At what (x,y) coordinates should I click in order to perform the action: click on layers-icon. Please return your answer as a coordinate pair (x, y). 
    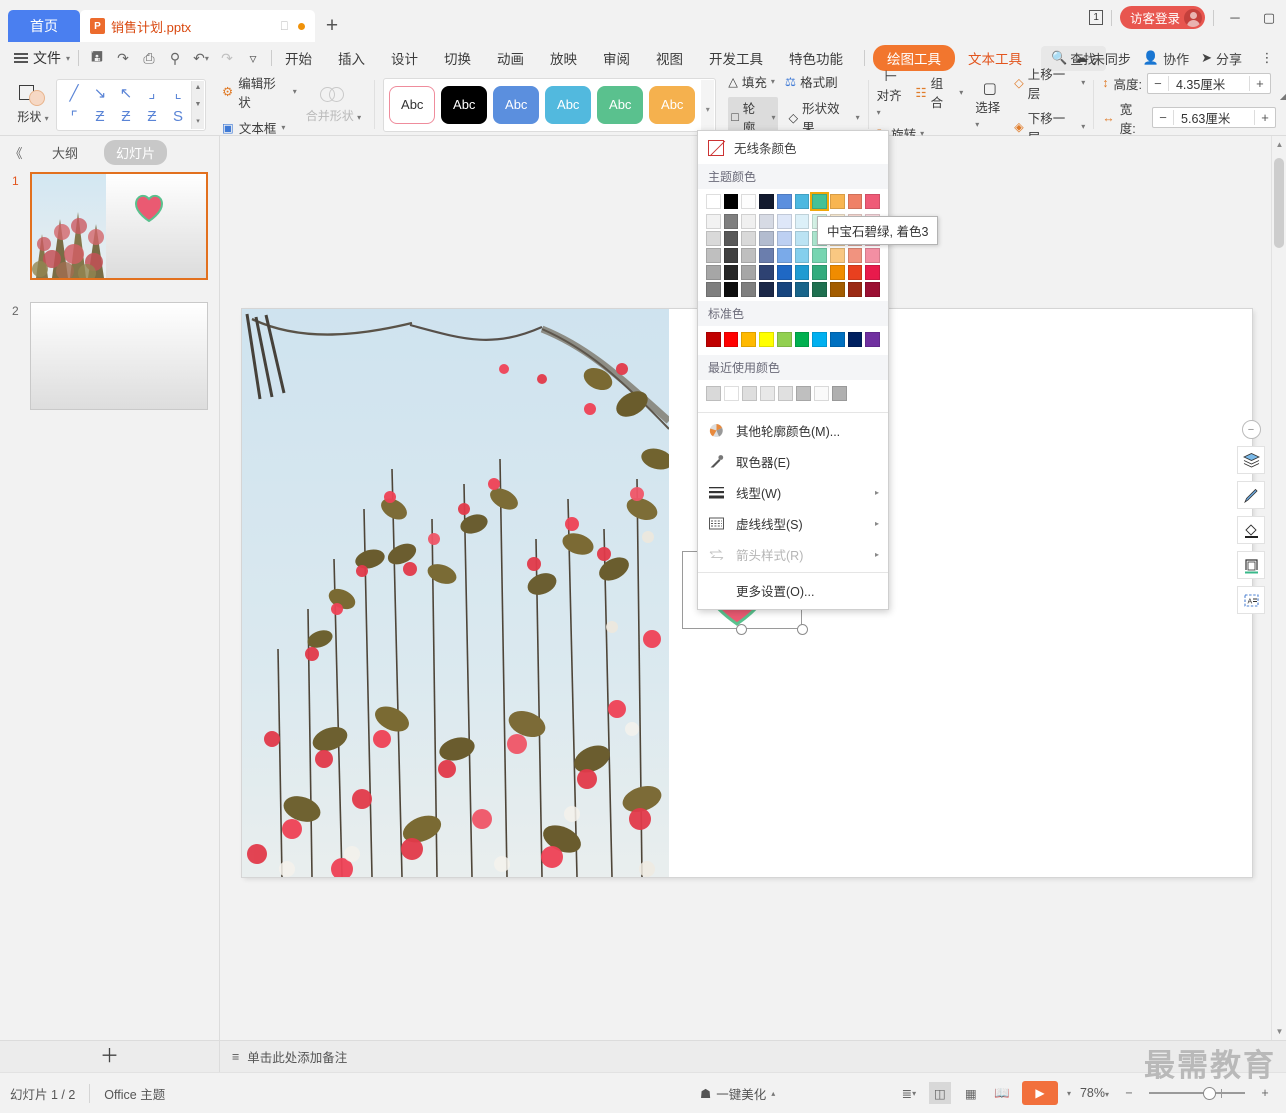
    Looking at the image, I should click on (1251, 460).